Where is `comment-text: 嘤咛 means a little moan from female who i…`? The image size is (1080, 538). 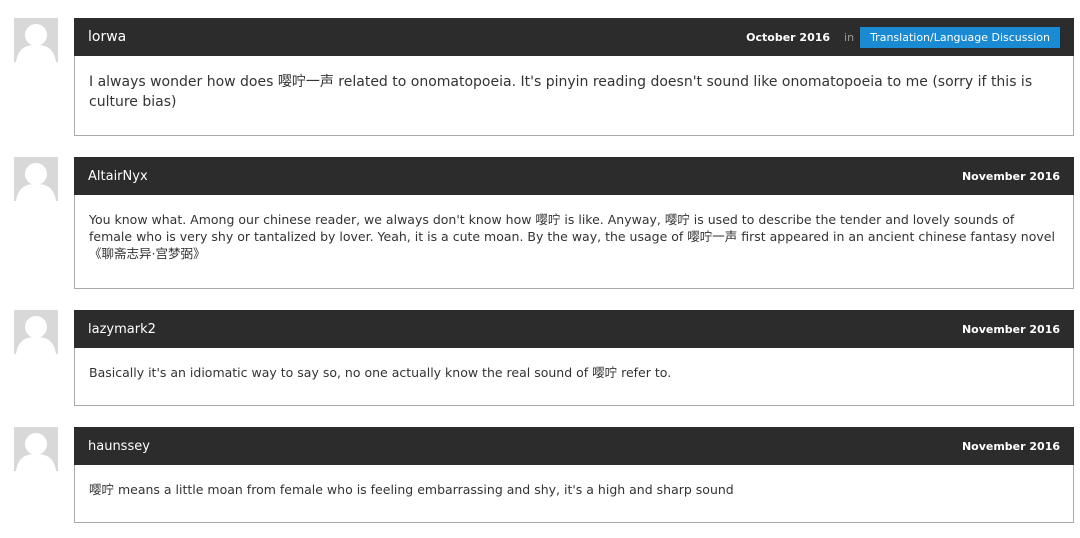
comment-text: 嘤咛 means a little moan from female who i… is located at coordinates (411, 489).